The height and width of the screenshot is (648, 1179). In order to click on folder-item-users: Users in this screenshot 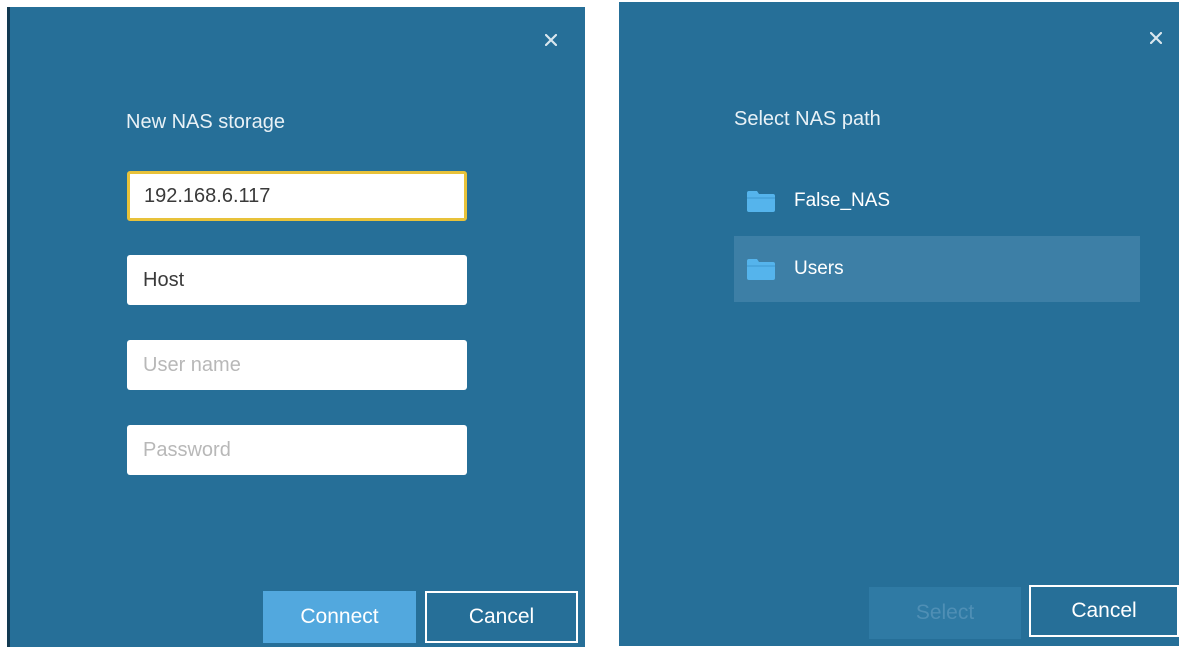, I will do `click(937, 269)`.